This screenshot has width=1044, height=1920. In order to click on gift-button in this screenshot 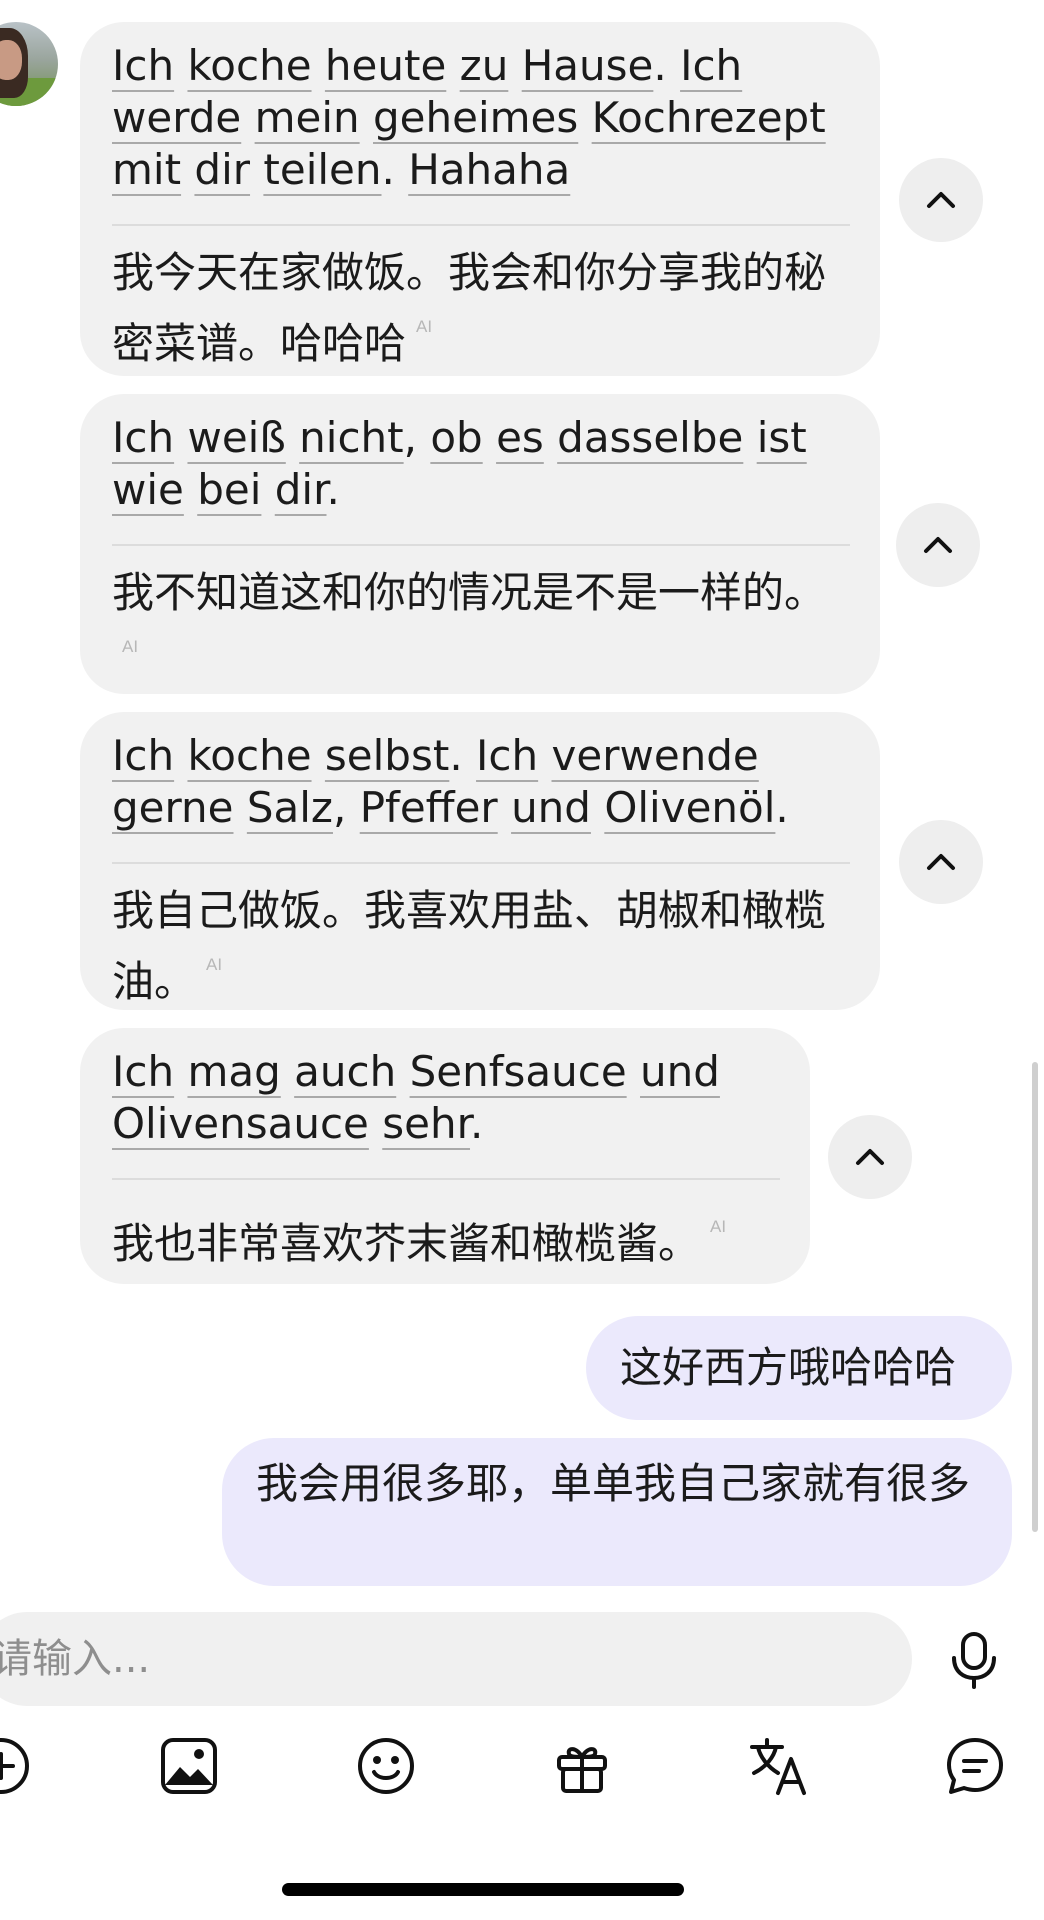, I will do `click(582, 1766)`.